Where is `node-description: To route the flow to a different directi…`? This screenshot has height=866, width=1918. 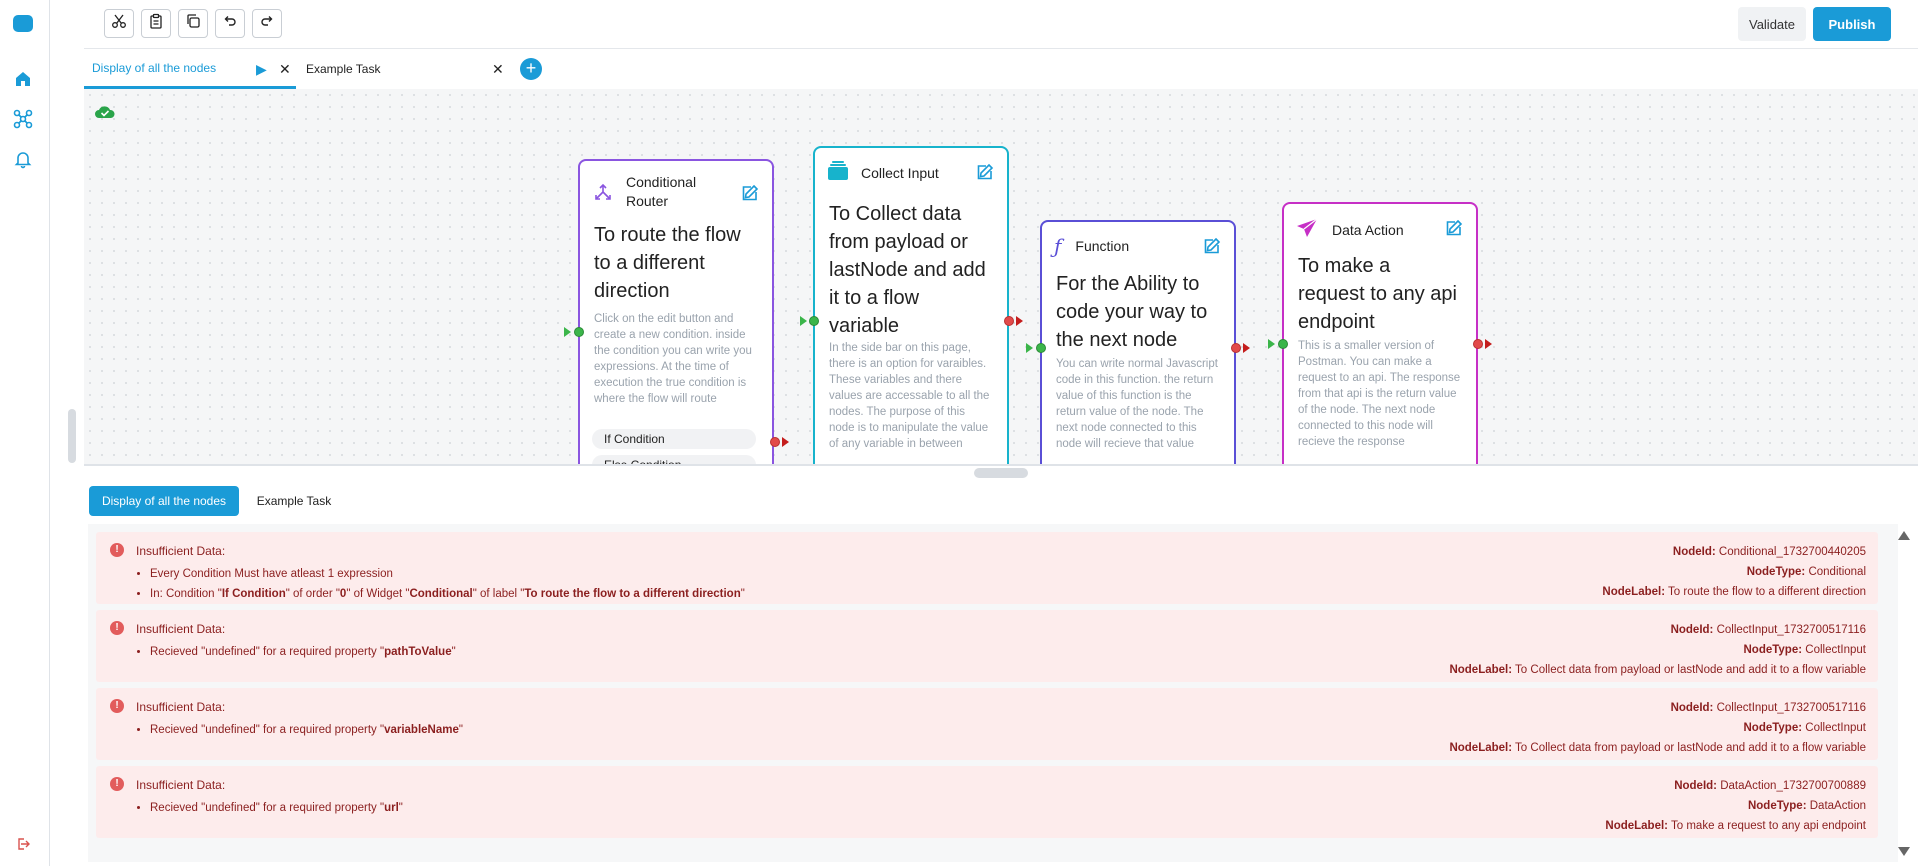
node-description: To route the flow to a different directi… is located at coordinates (667, 263).